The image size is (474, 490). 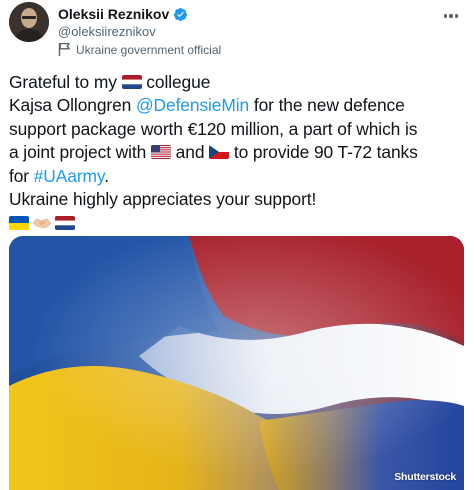 What do you see at coordinates (69, 176) in the screenshot?
I see `hashtag-link: #UAarmy` at bounding box center [69, 176].